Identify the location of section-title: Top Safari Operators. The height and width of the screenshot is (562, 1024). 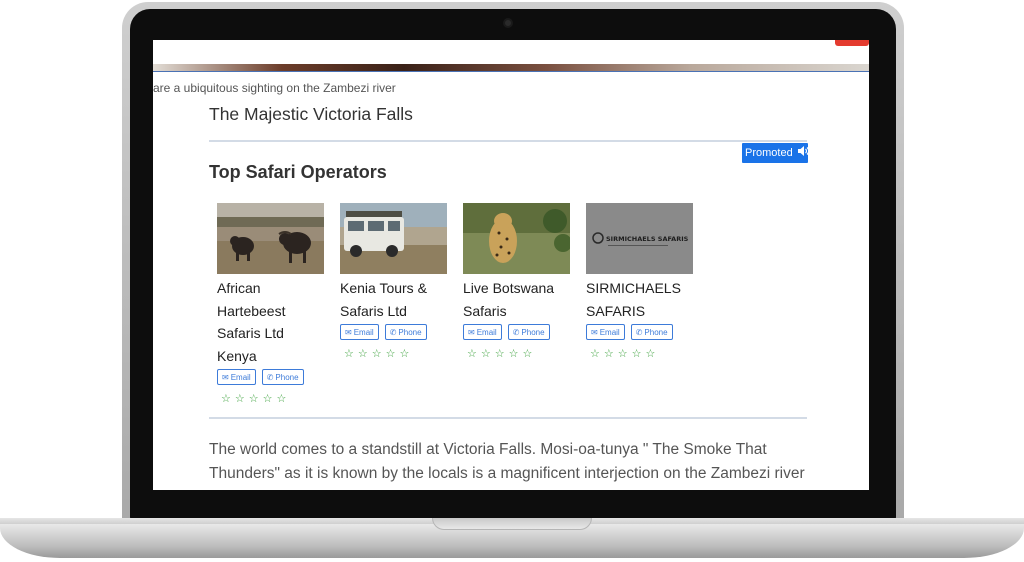
(298, 172).